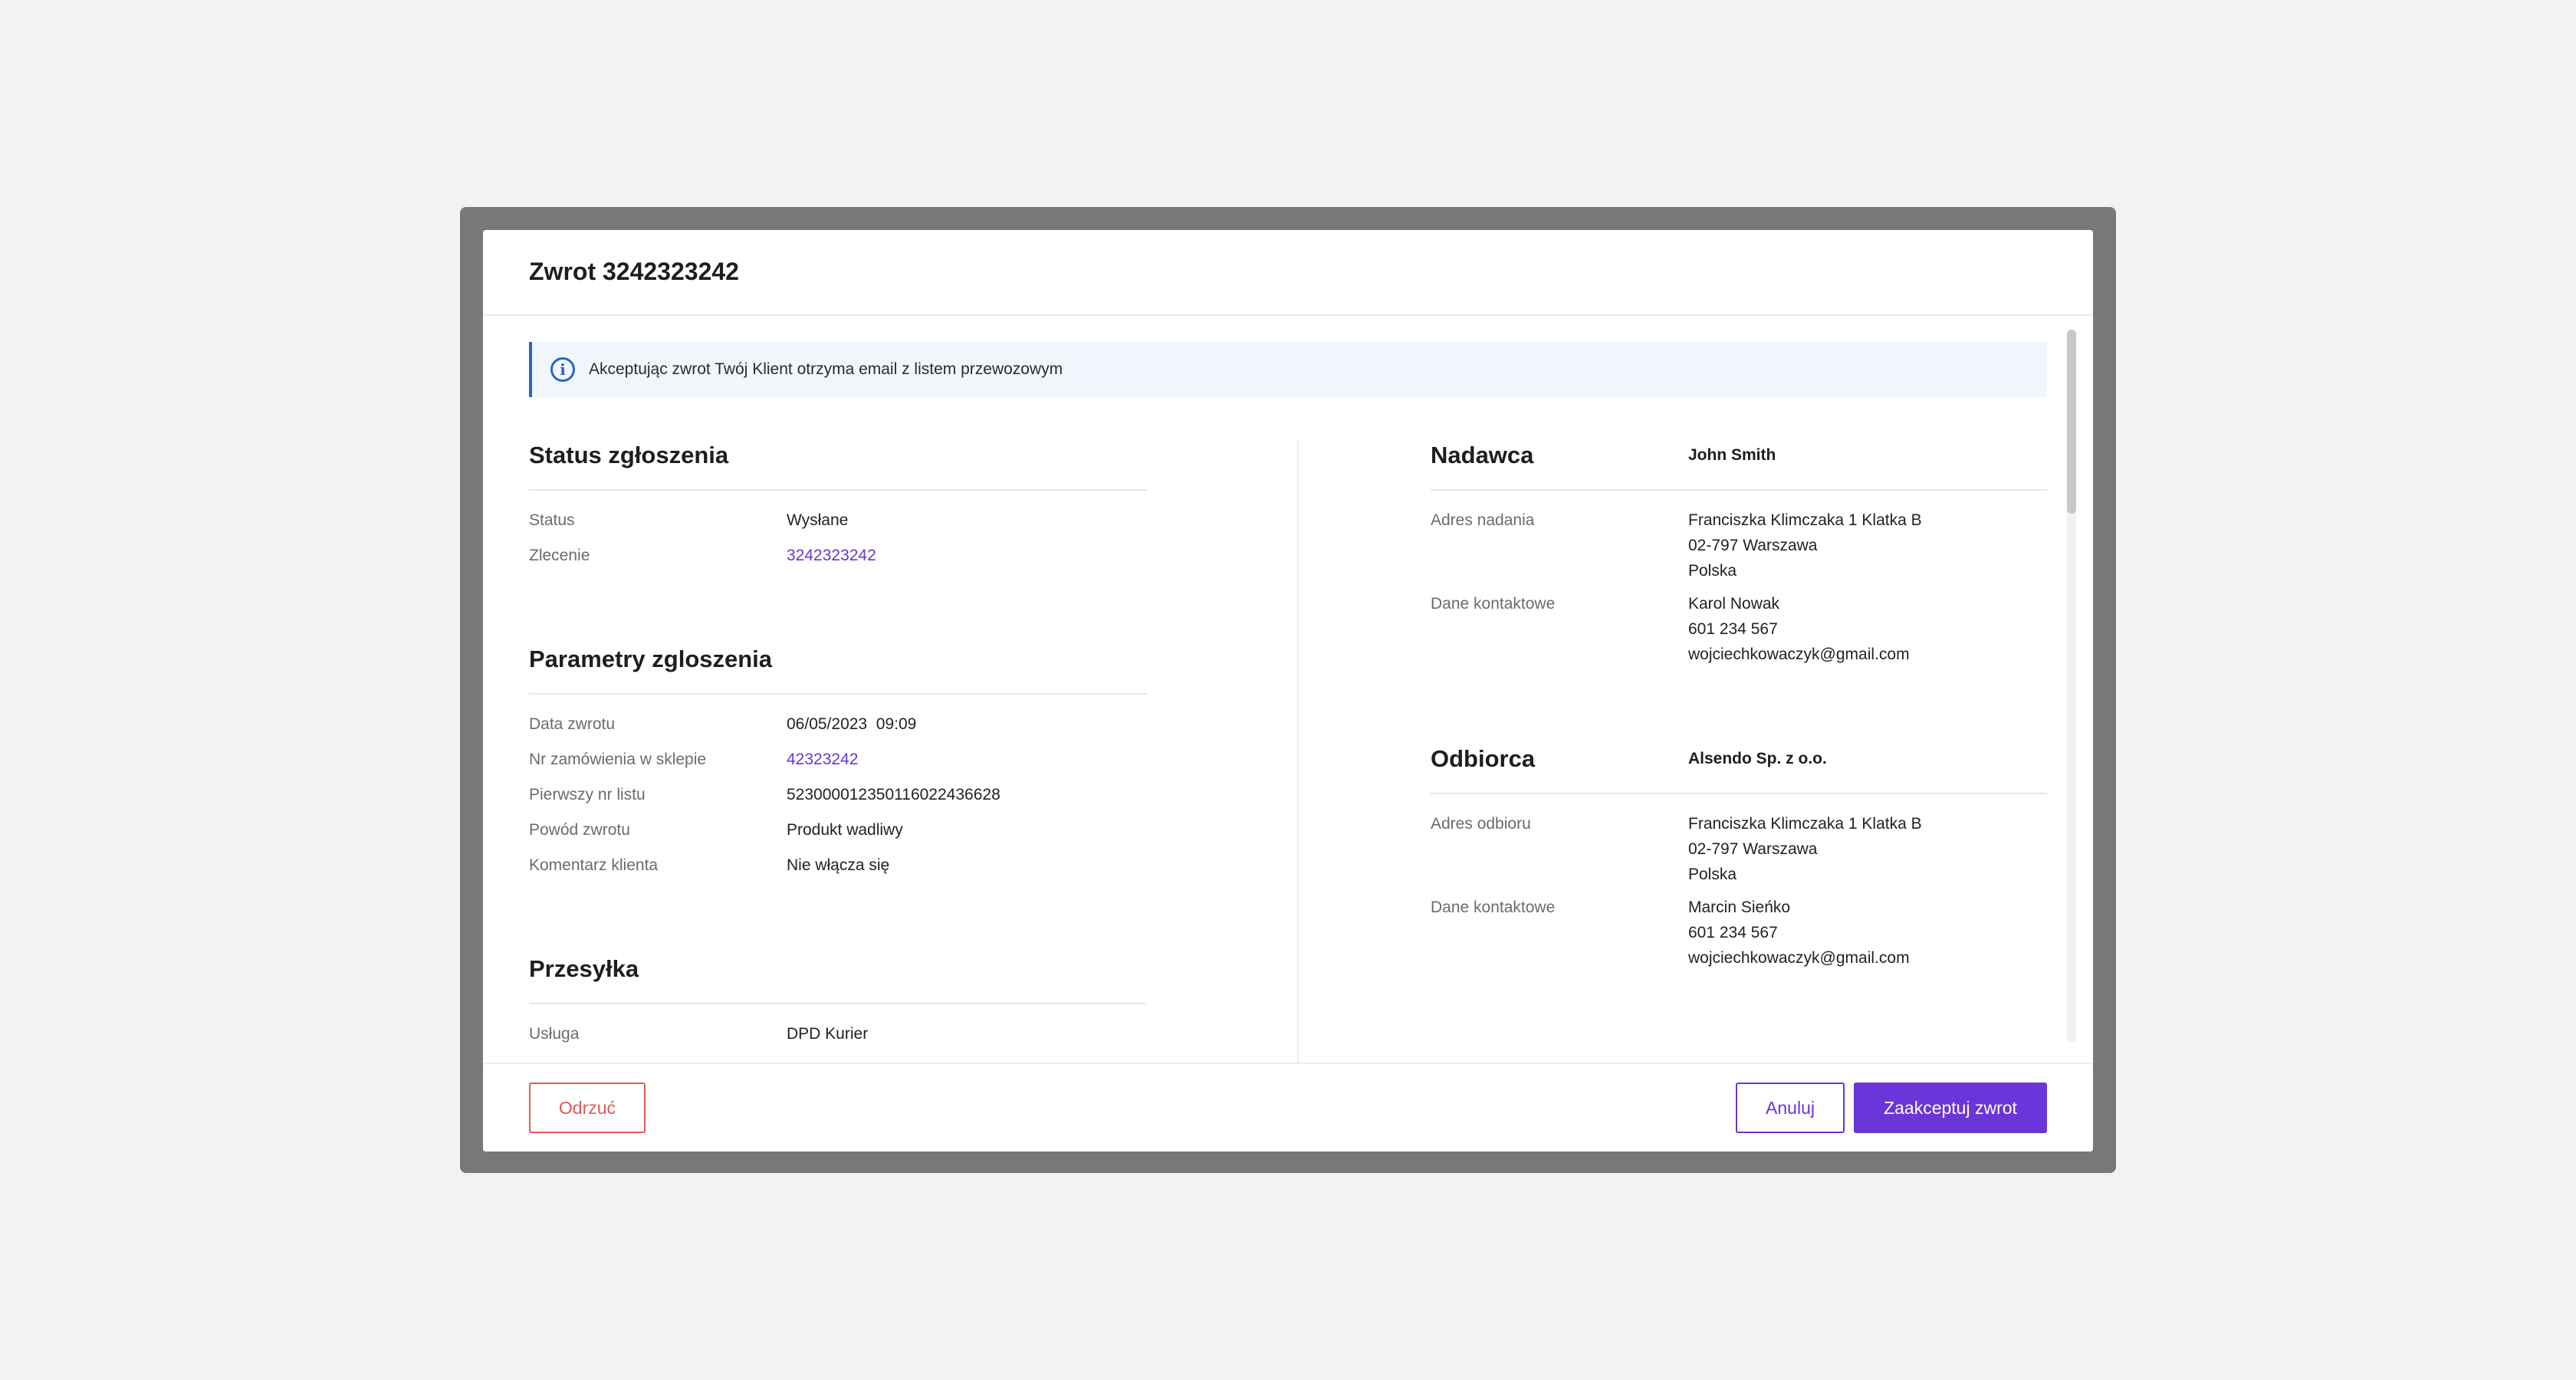 The image size is (2576, 1380). I want to click on recipient-contact-line: 601 234 567, so click(1733, 933).